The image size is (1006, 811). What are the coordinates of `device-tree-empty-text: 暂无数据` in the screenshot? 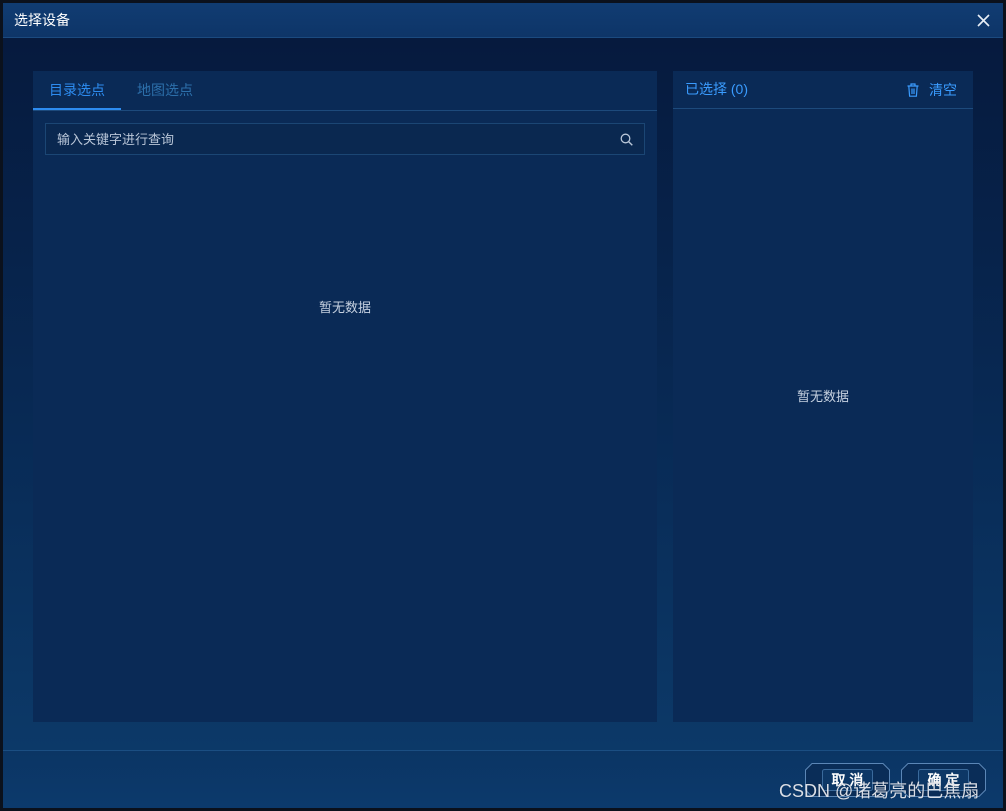 It's located at (344, 307).